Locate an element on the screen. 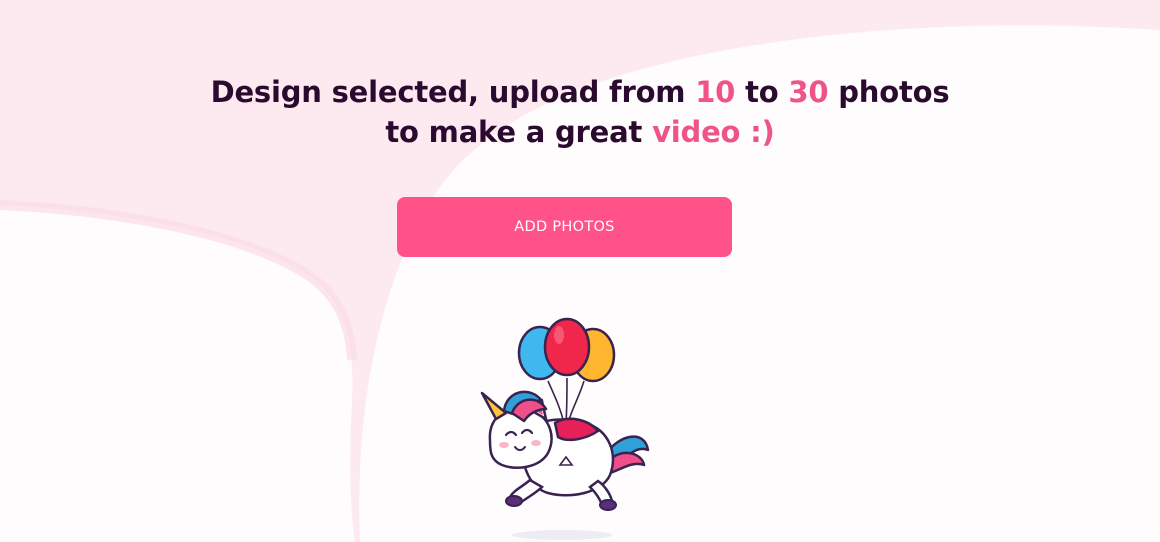 The height and width of the screenshot is (542, 1160). min-photos-count: 10 is located at coordinates (715, 92).